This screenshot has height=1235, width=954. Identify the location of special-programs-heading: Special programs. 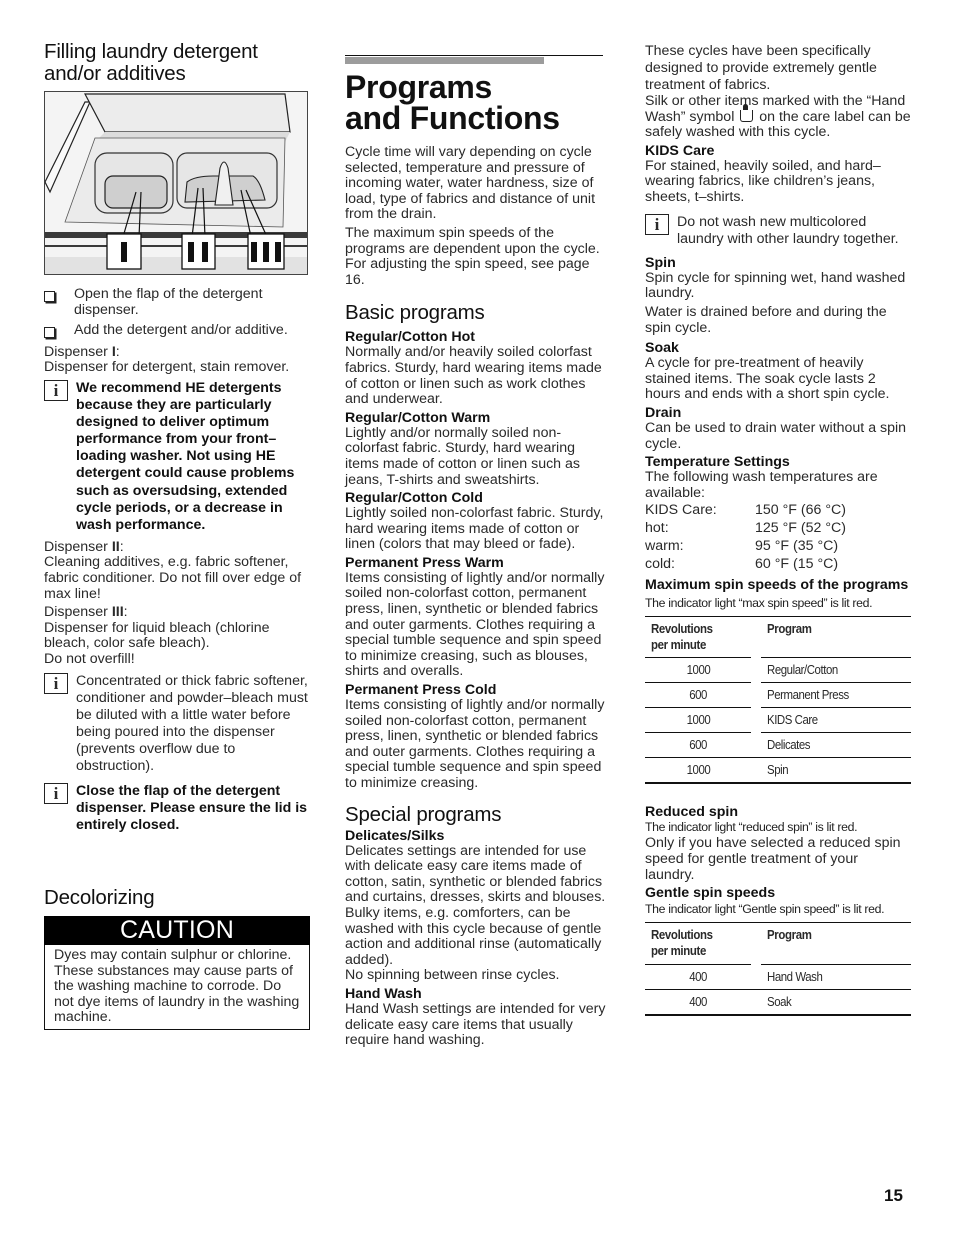
(423, 814).